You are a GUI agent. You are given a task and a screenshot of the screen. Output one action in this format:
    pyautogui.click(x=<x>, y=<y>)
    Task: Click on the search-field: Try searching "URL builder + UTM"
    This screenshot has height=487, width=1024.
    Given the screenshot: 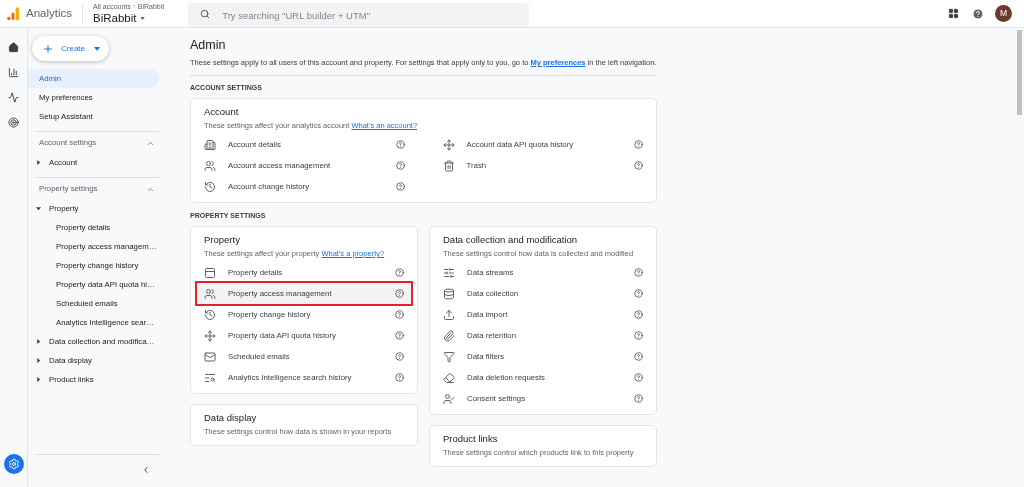 What is the action you would take?
    pyautogui.click(x=359, y=15)
    